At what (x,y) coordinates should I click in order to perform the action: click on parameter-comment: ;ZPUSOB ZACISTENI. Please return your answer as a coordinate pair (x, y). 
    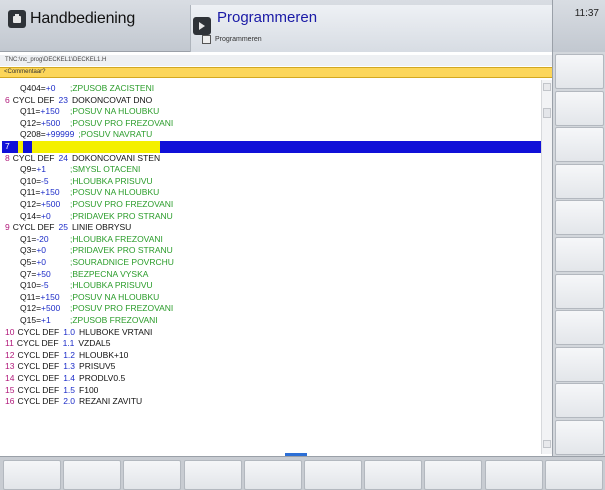
    Looking at the image, I should click on (112, 88).